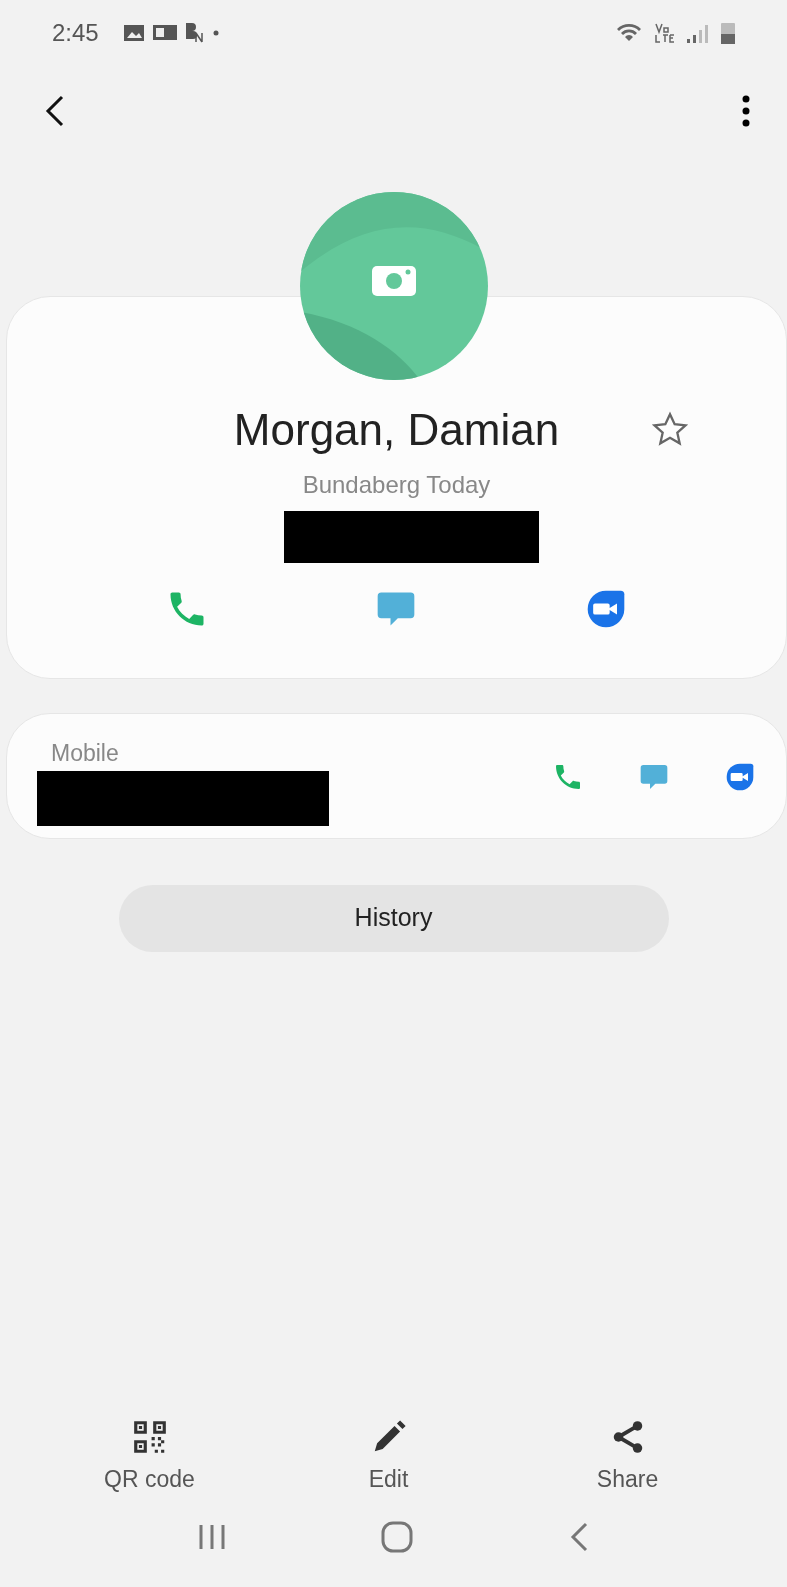 The width and height of the screenshot is (787, 1587). What do you see at coordinates (397, 1537) in the screenshot?
I see `home-button` at bounding box center [397, 1537].